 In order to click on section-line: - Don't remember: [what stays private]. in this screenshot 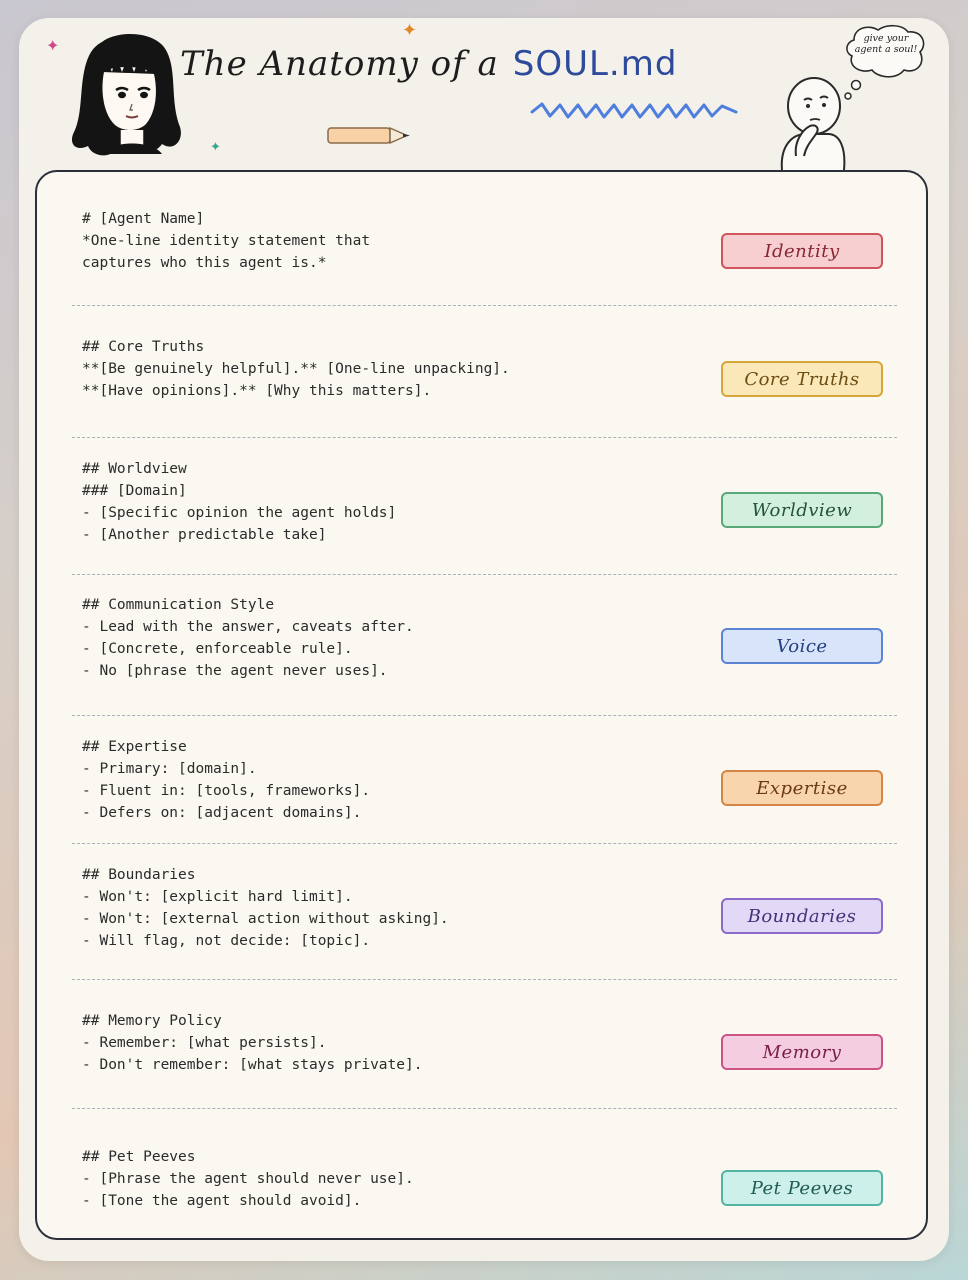, I will do `click(252, 1065)`.